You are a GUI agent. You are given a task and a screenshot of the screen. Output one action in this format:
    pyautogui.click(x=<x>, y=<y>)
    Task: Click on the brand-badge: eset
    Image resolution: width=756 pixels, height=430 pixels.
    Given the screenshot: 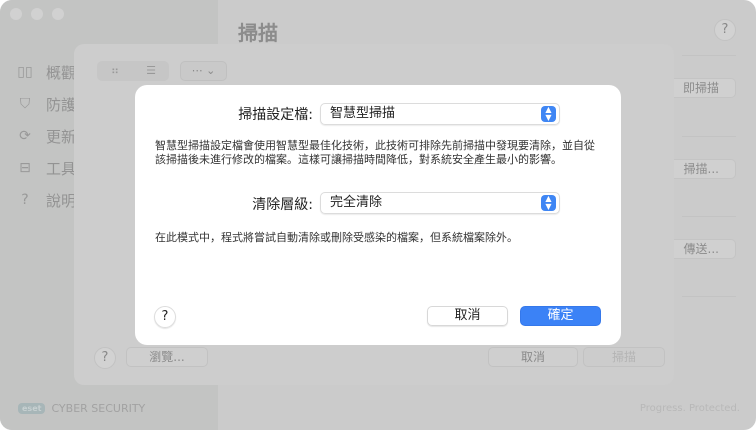 What is the action you would take?
    pyautogui.click(x=32, y=408)
    